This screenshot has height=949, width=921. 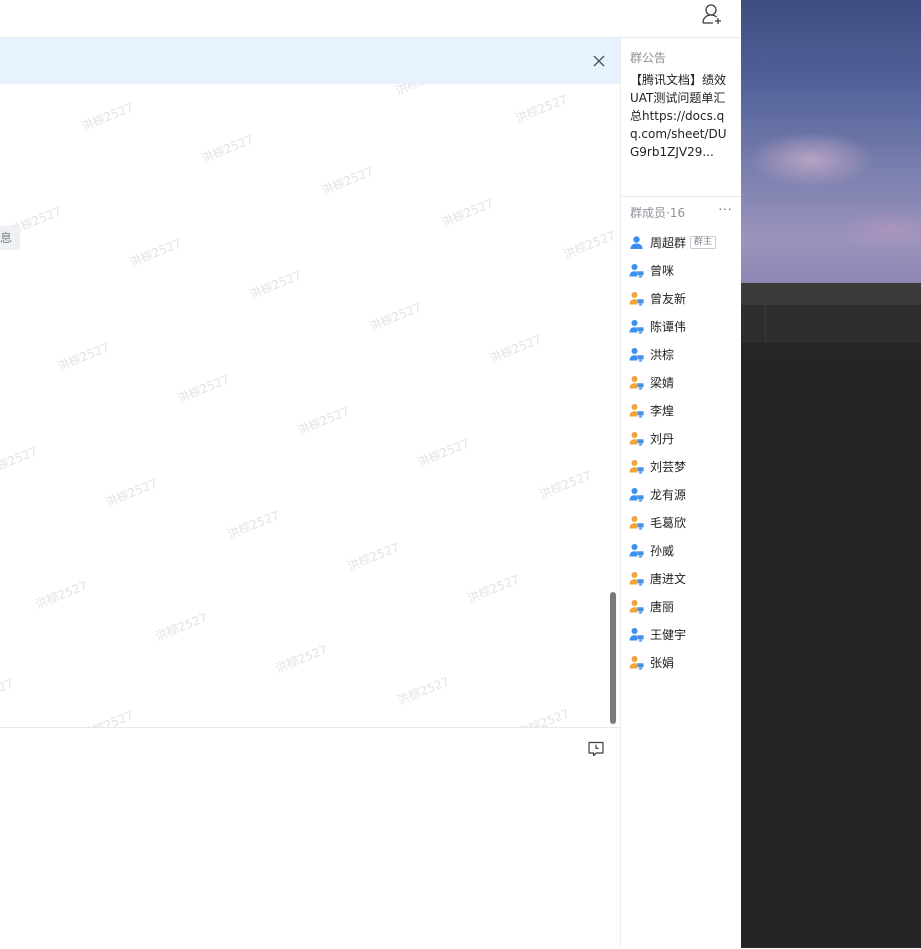 What do you see at coordinates (662, 606) in the screenshot?
I see `member-name: 唐丽` at bounding box center [662, 606].